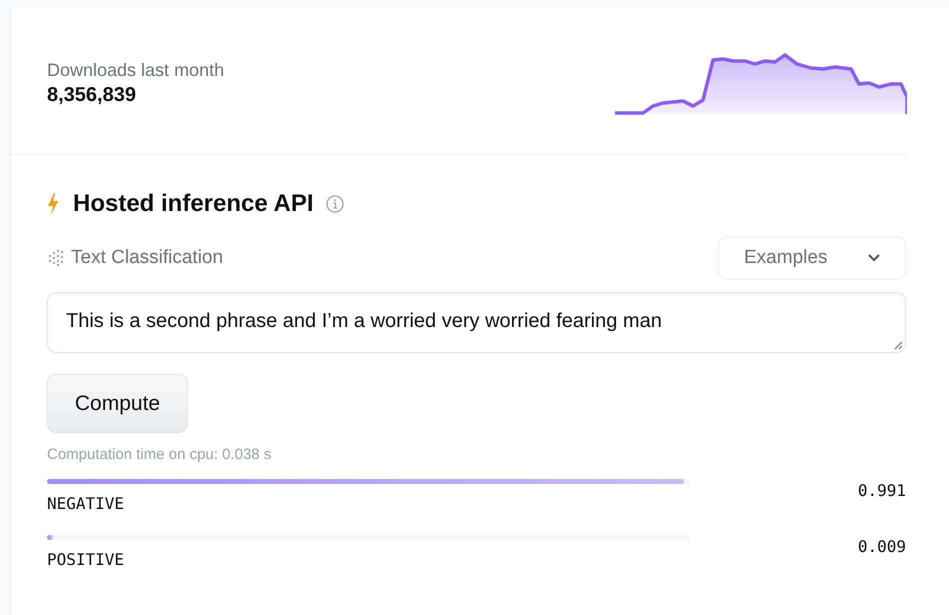 This screenshot has height=615, width=949. What do you see at coordinates (147, 258) in the screenshot?
I see `task-label: Text Classification` at bounding box center [147, 258].